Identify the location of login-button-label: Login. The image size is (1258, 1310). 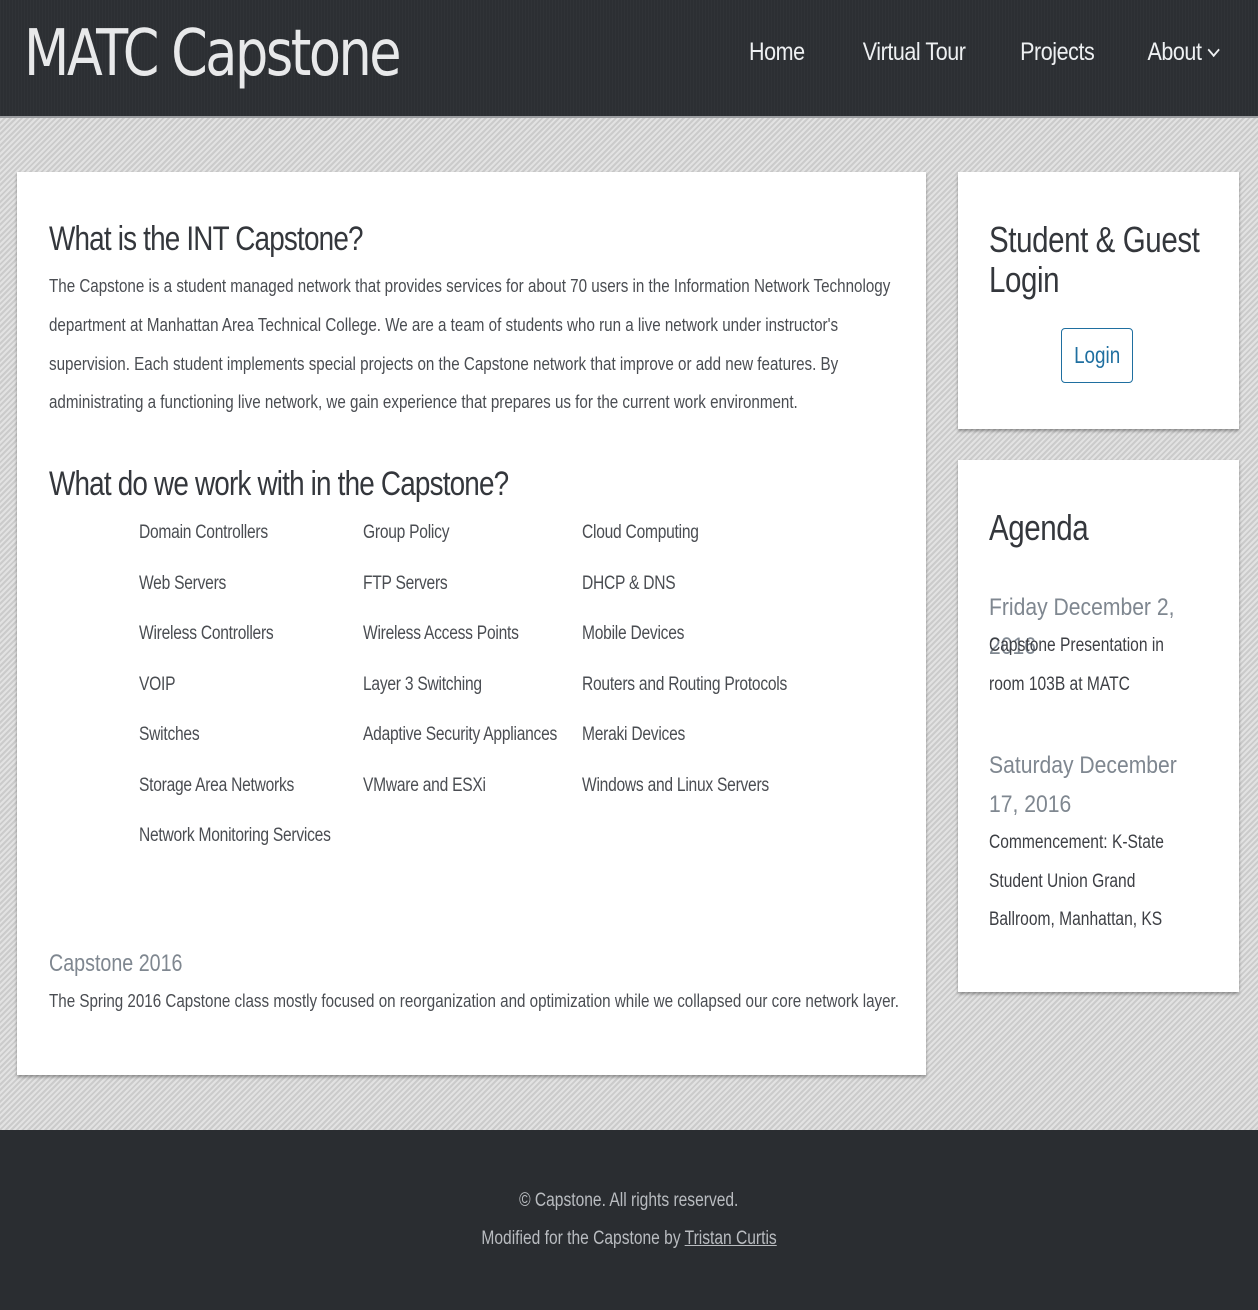
(1097, 355).